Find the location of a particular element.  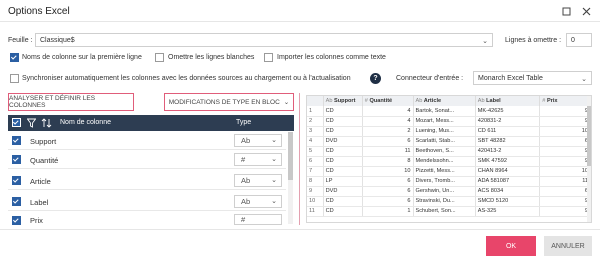

preview-column-header: Ab Article is located at coordinates (444, 101).